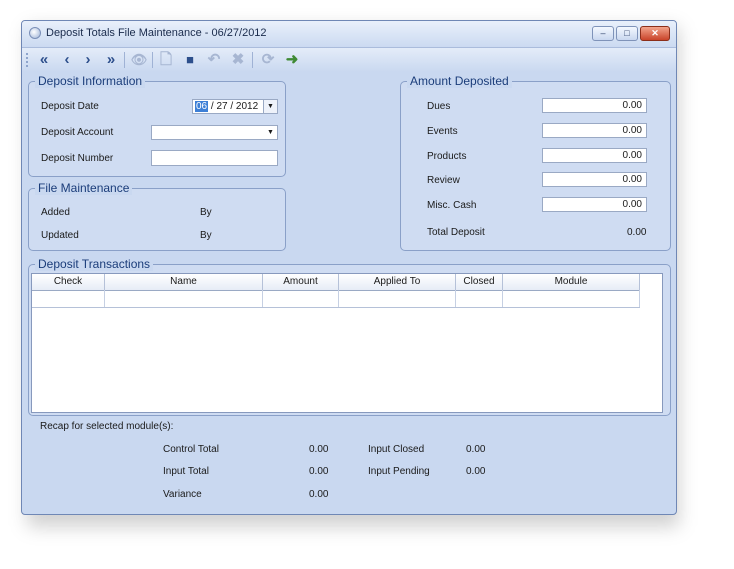 Image resolution: width=734 pixels, height=569 pixels. What do you see at coordinates (166, 60) in the screenshot?
I see `new-icon: 🗋` at bounding box center [166, 60].